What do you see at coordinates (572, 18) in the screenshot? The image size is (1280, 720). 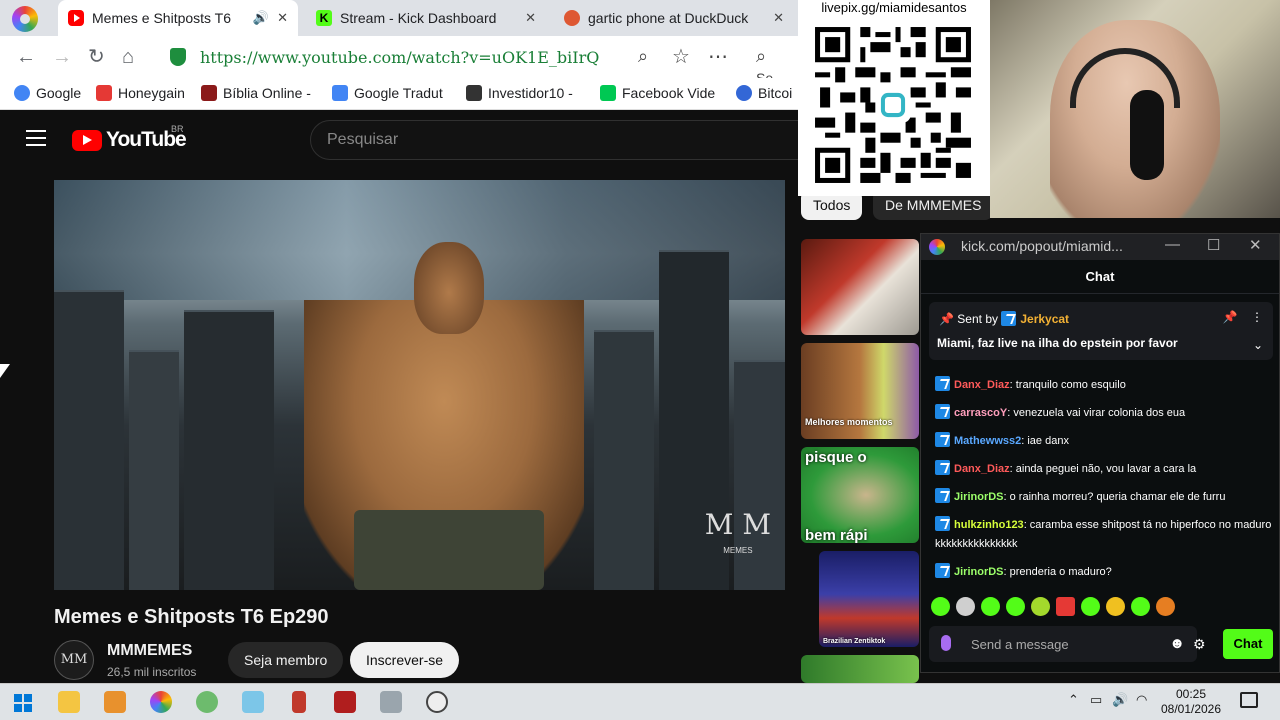 I see `duckduckgo-icon` at bounding box center [572, 18].